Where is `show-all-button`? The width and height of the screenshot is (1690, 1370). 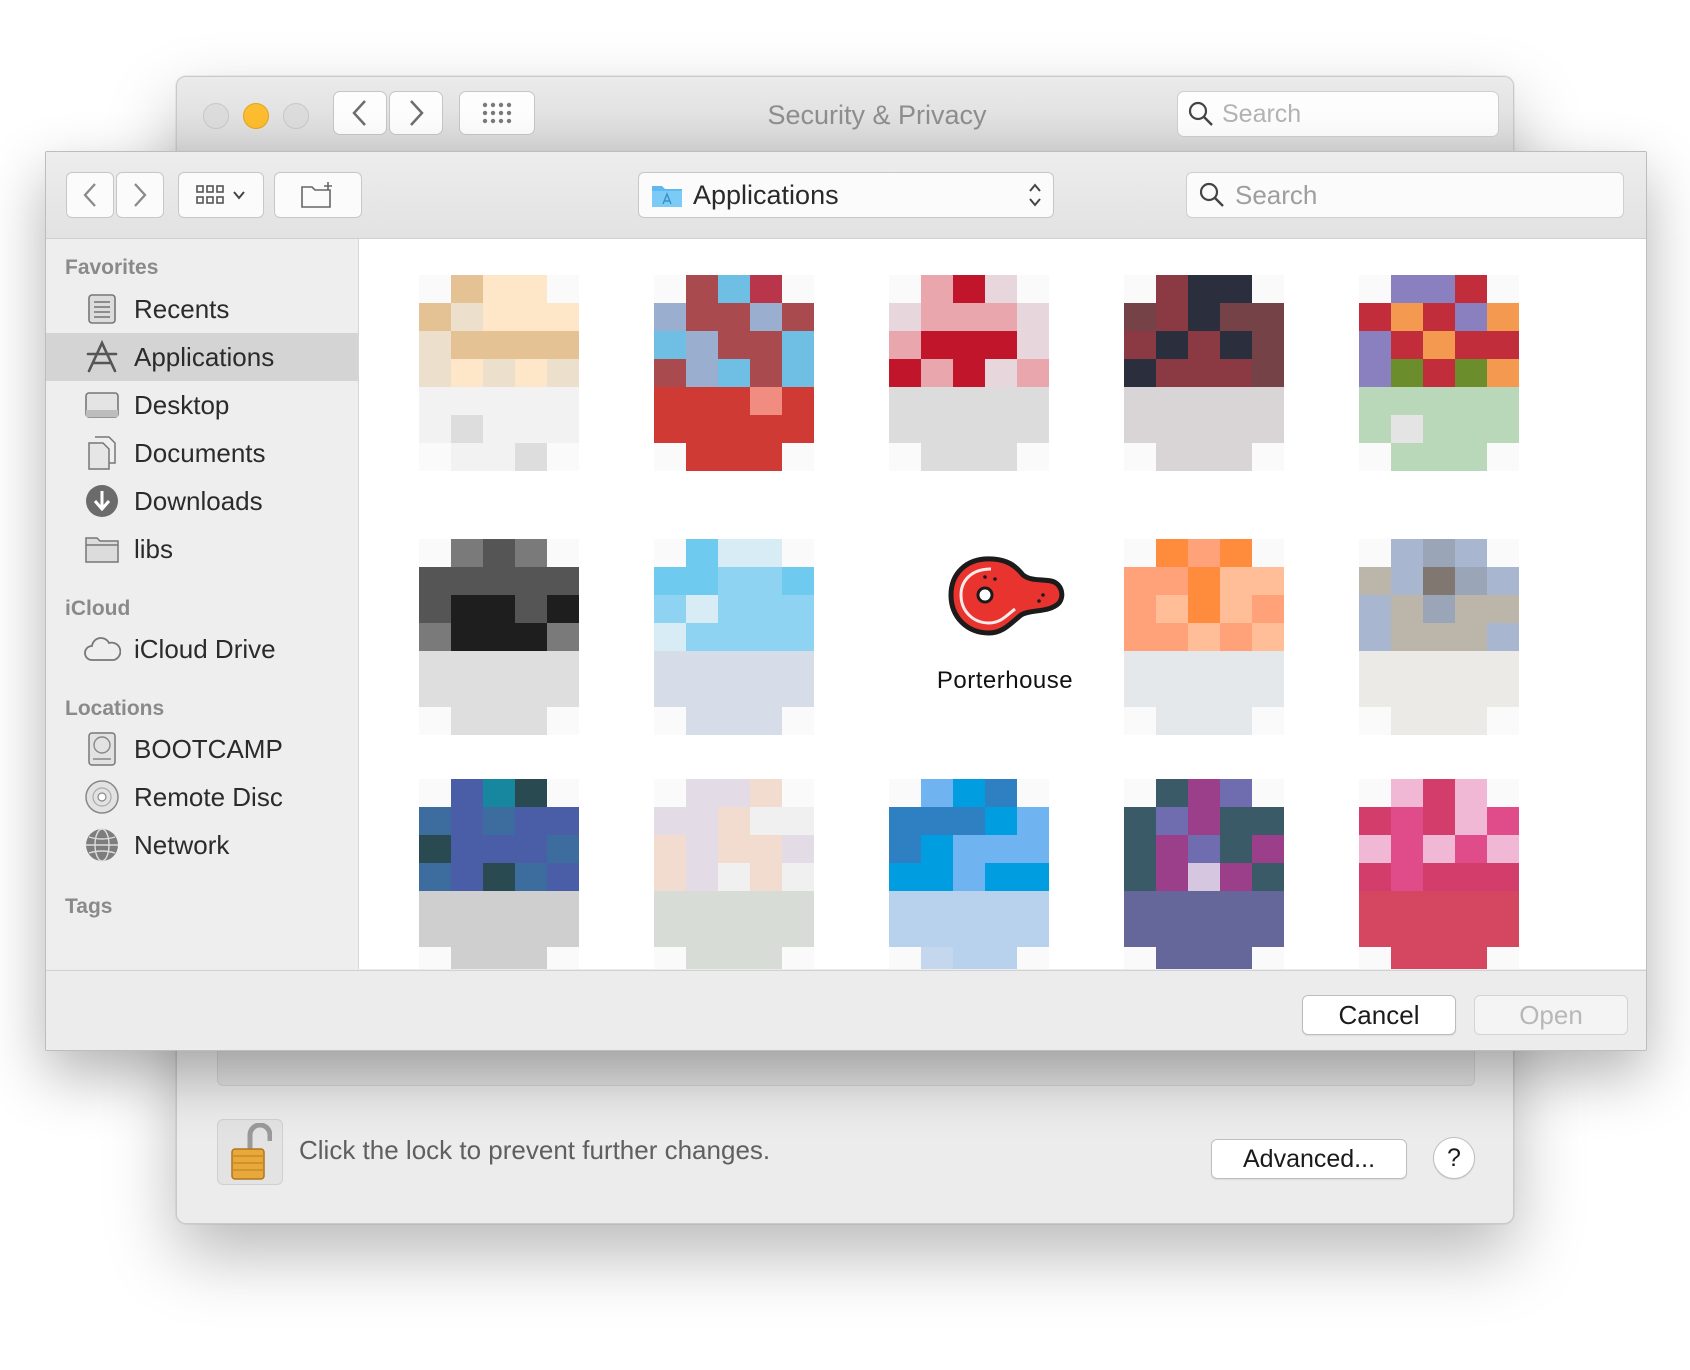
show-all-button is located at coordinates (497, 113).